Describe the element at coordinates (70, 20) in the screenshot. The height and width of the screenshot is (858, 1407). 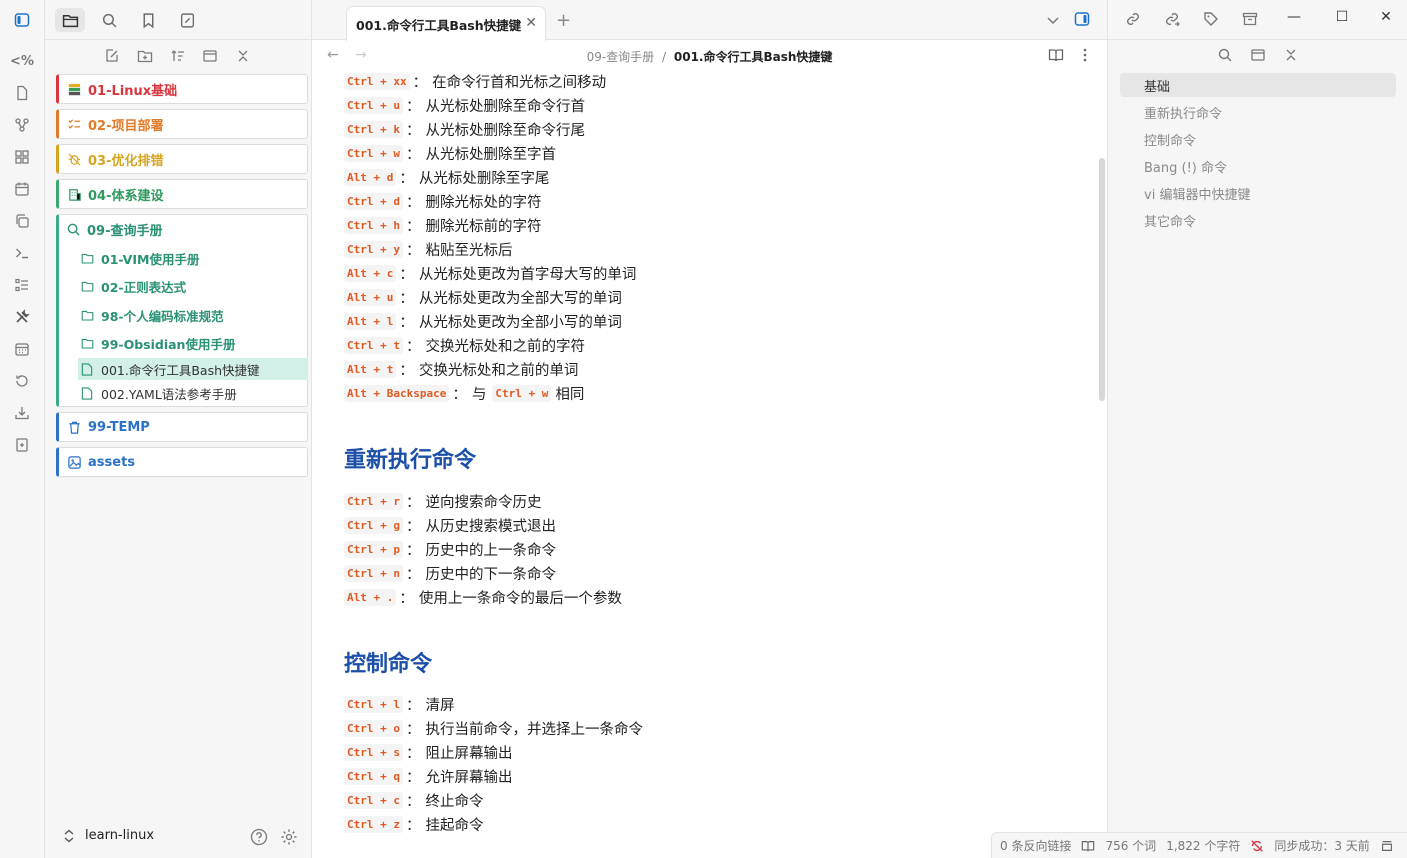
I see `files-tab-icon` at that location.